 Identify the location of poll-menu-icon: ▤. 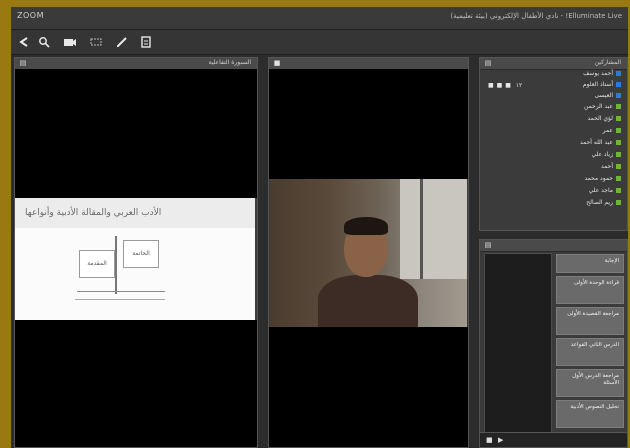
(488, 245).